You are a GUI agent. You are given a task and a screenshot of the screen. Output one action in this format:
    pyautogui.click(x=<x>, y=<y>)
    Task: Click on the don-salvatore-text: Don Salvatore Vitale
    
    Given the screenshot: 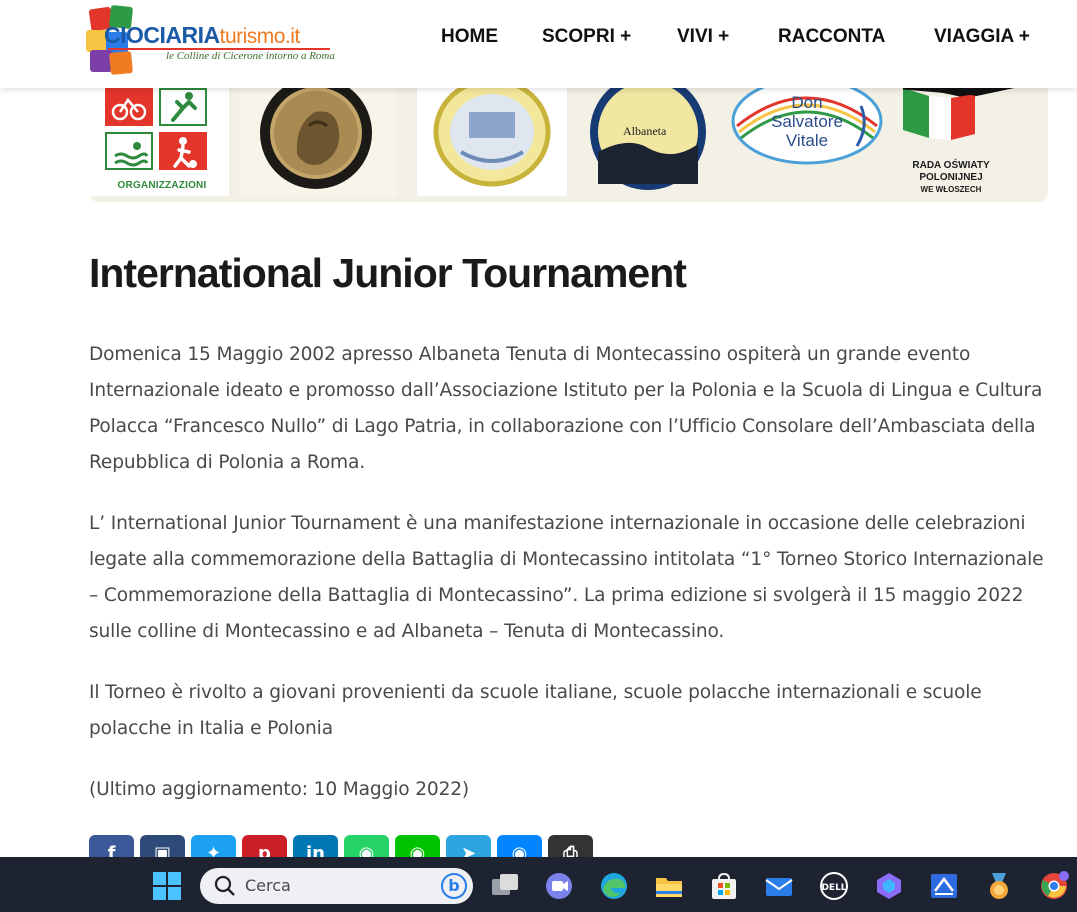 What is the action you would take?
    pyautogui.click(x=807, y=121)
    